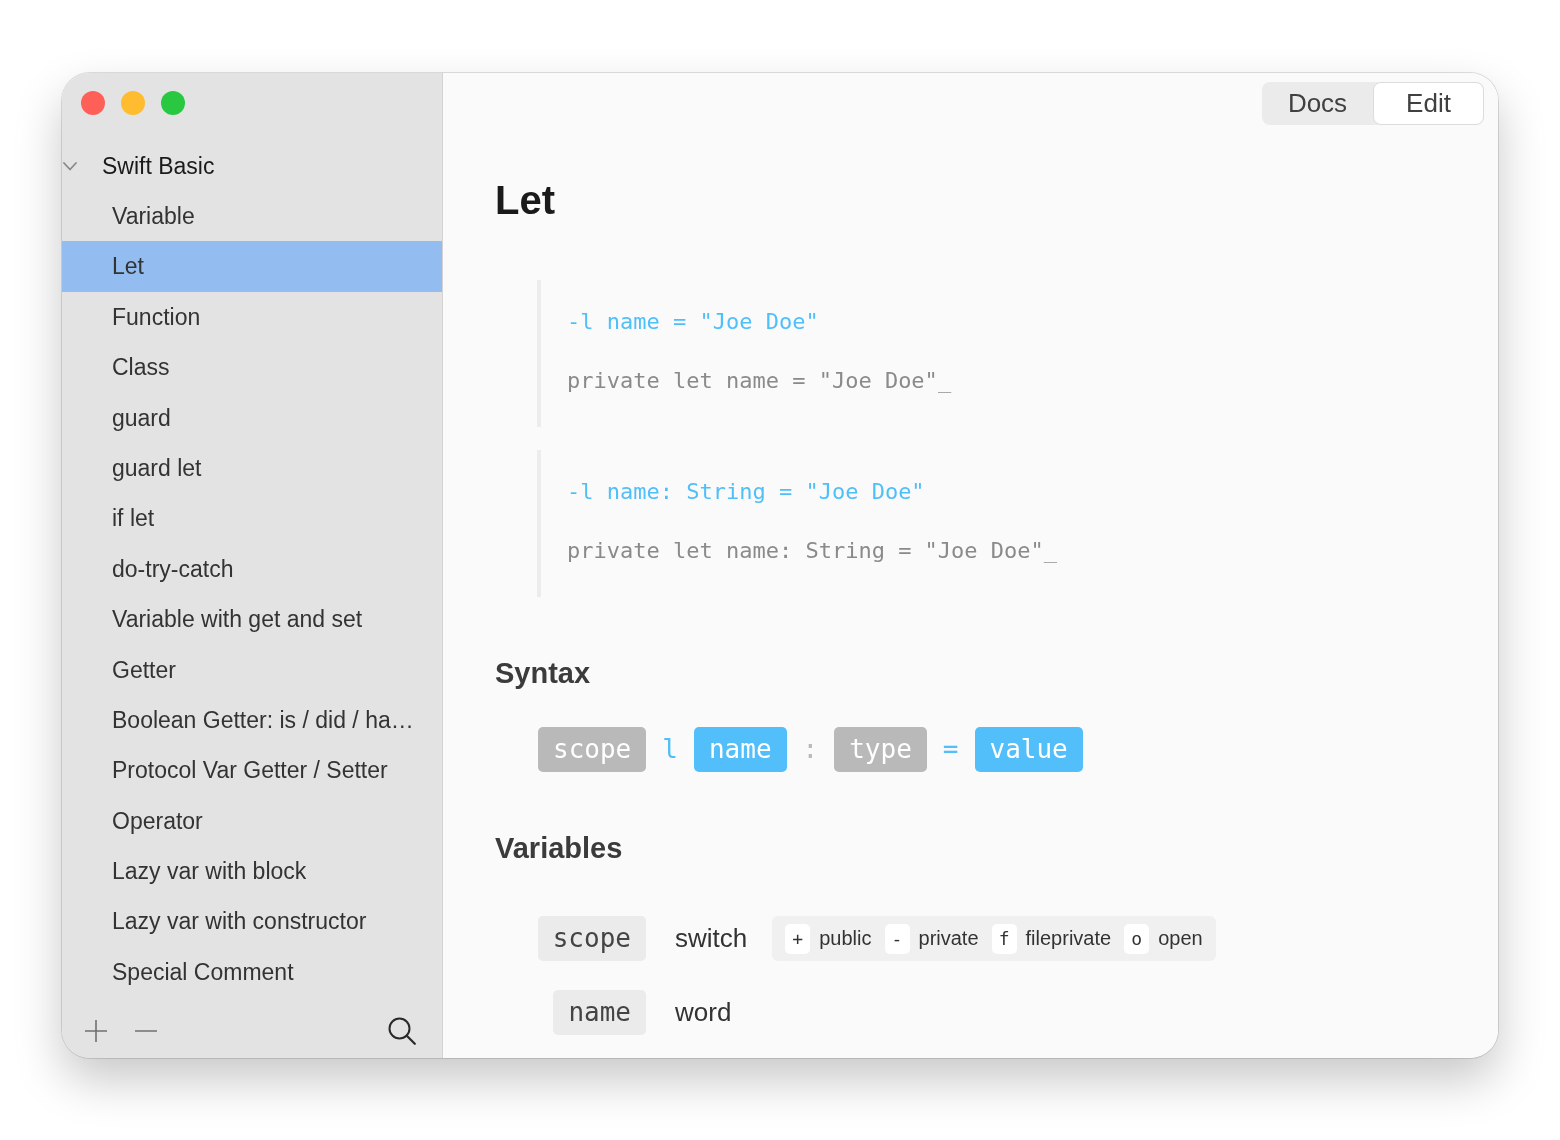 Image resolution: width=1560 pixels, height=1140 pixels. I want to click on sidebar-item: Let, so click(252, 266).